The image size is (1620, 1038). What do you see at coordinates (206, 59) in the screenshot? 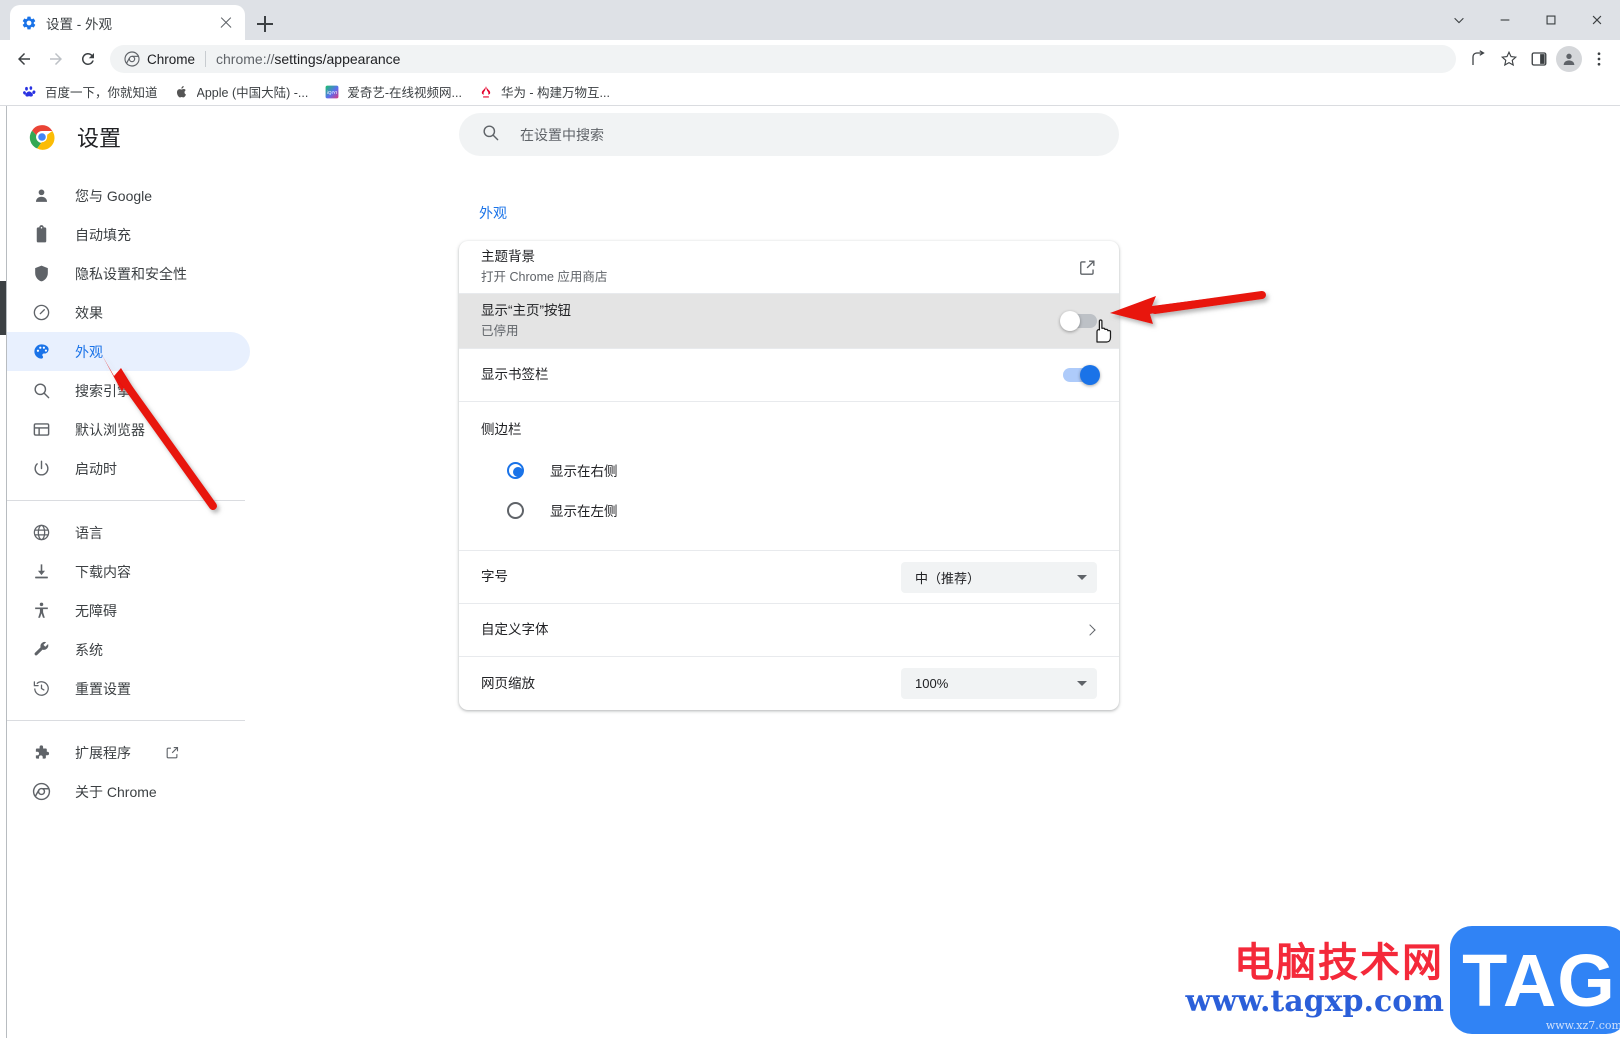
I see `omnibox-divider` at bounding box center [206, 59].